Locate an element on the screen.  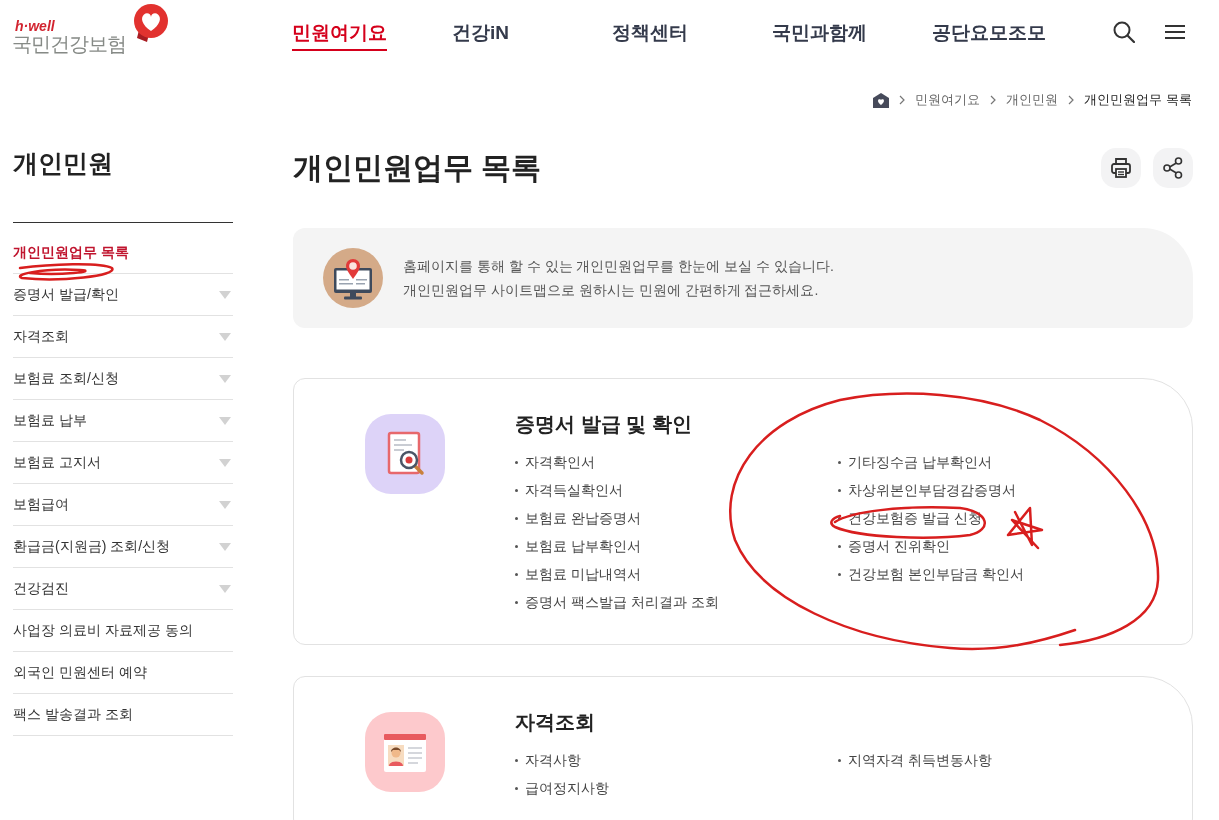
home-icon is located at coordinates (881, 100).